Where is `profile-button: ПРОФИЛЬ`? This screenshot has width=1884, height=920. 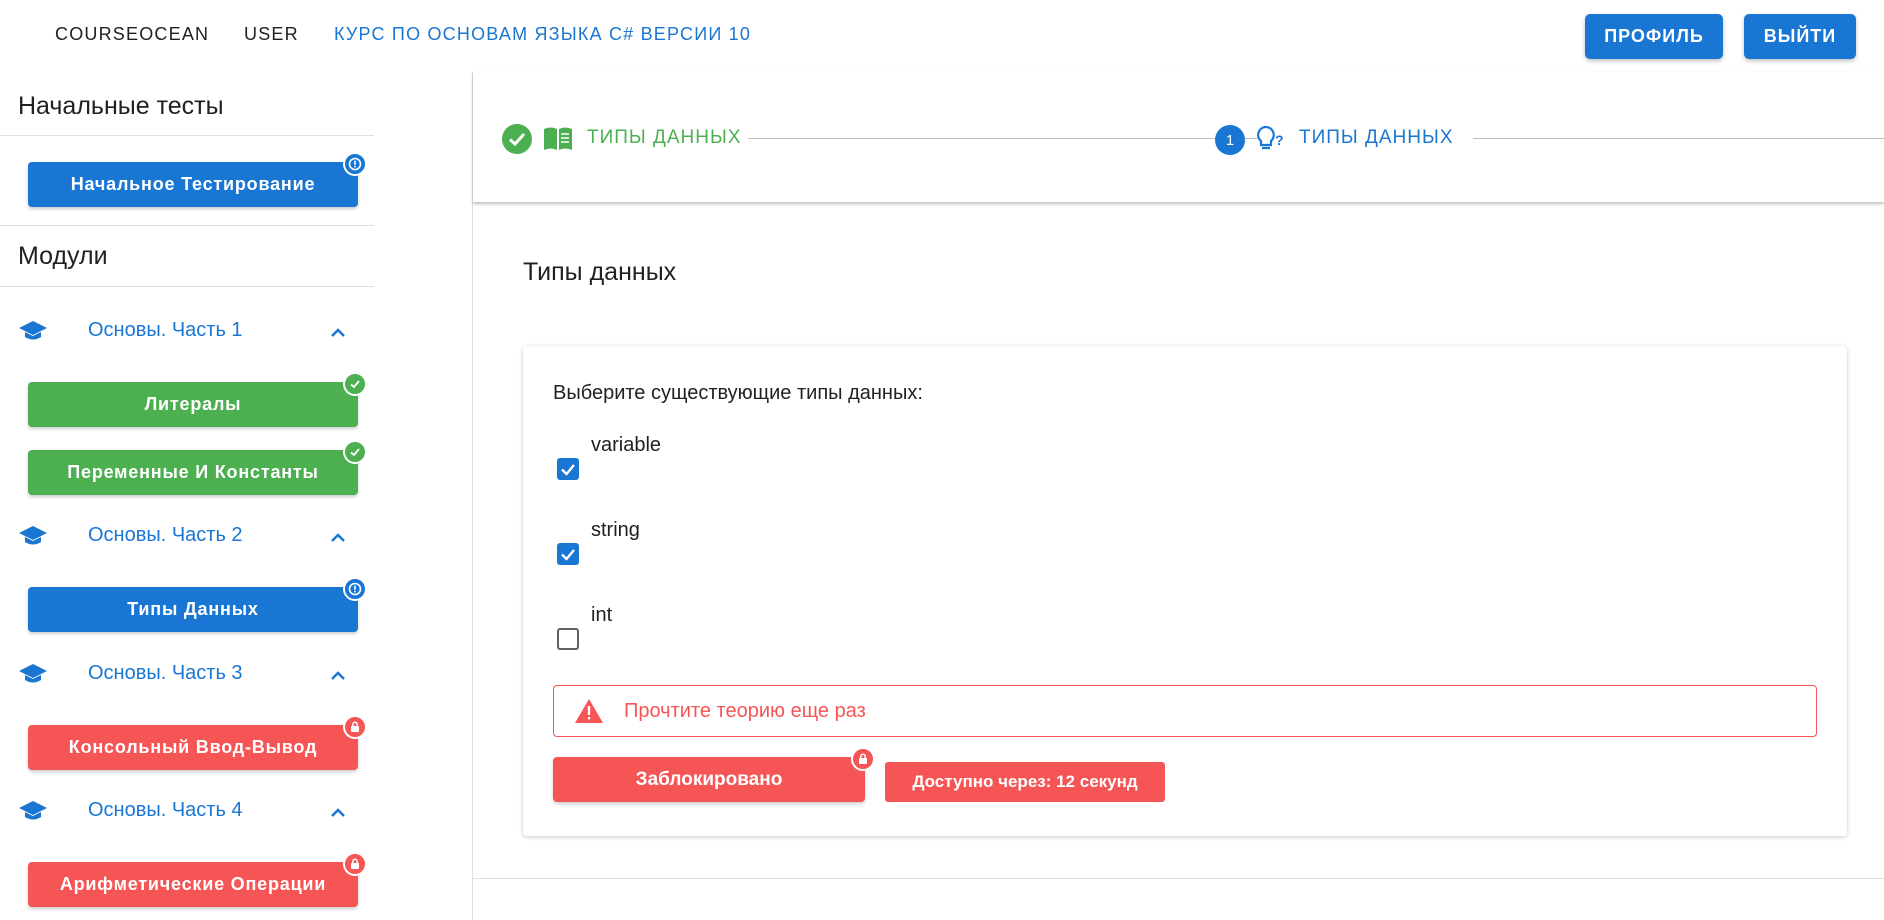
profile-button: ПРОФИЛЬ is located at coordinates (1654, 36).